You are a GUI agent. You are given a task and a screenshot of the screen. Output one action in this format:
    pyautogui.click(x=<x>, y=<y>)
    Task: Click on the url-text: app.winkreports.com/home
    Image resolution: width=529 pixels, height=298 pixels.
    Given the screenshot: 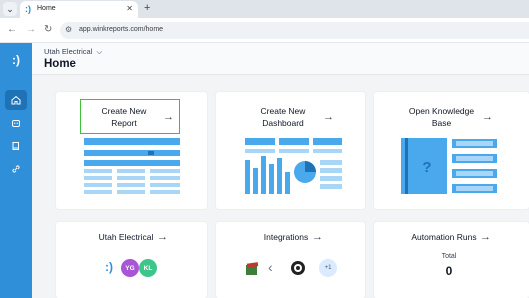 What is the action you would take?
    pyautogui.click(x=121, y=29)
    